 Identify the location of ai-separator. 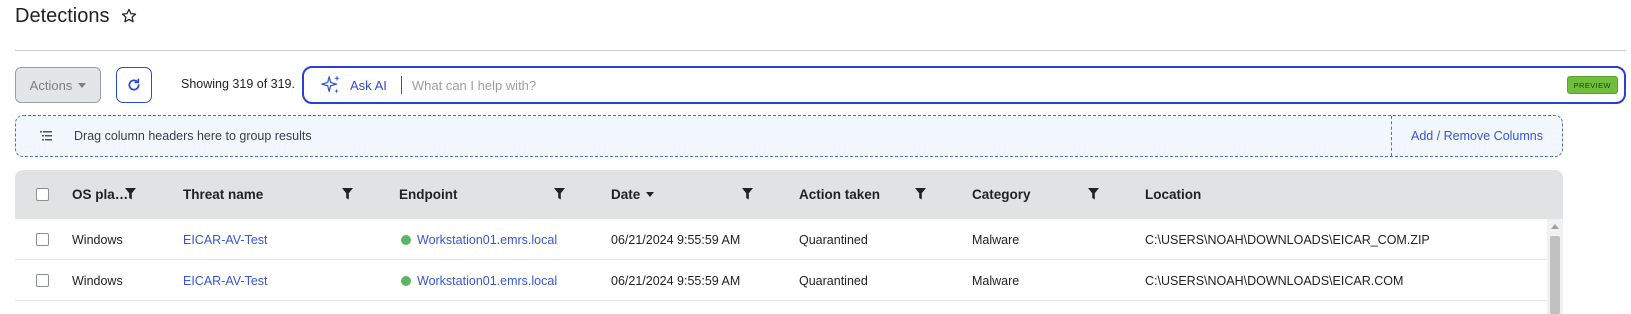
(401, 85).